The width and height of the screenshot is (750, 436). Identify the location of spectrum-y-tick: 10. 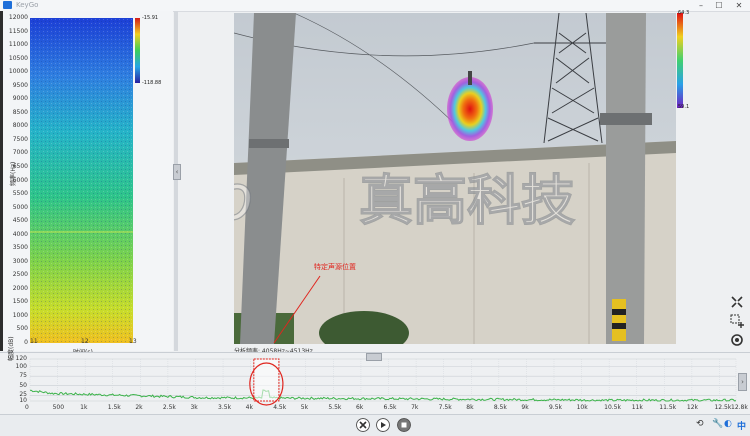
(23, 400).